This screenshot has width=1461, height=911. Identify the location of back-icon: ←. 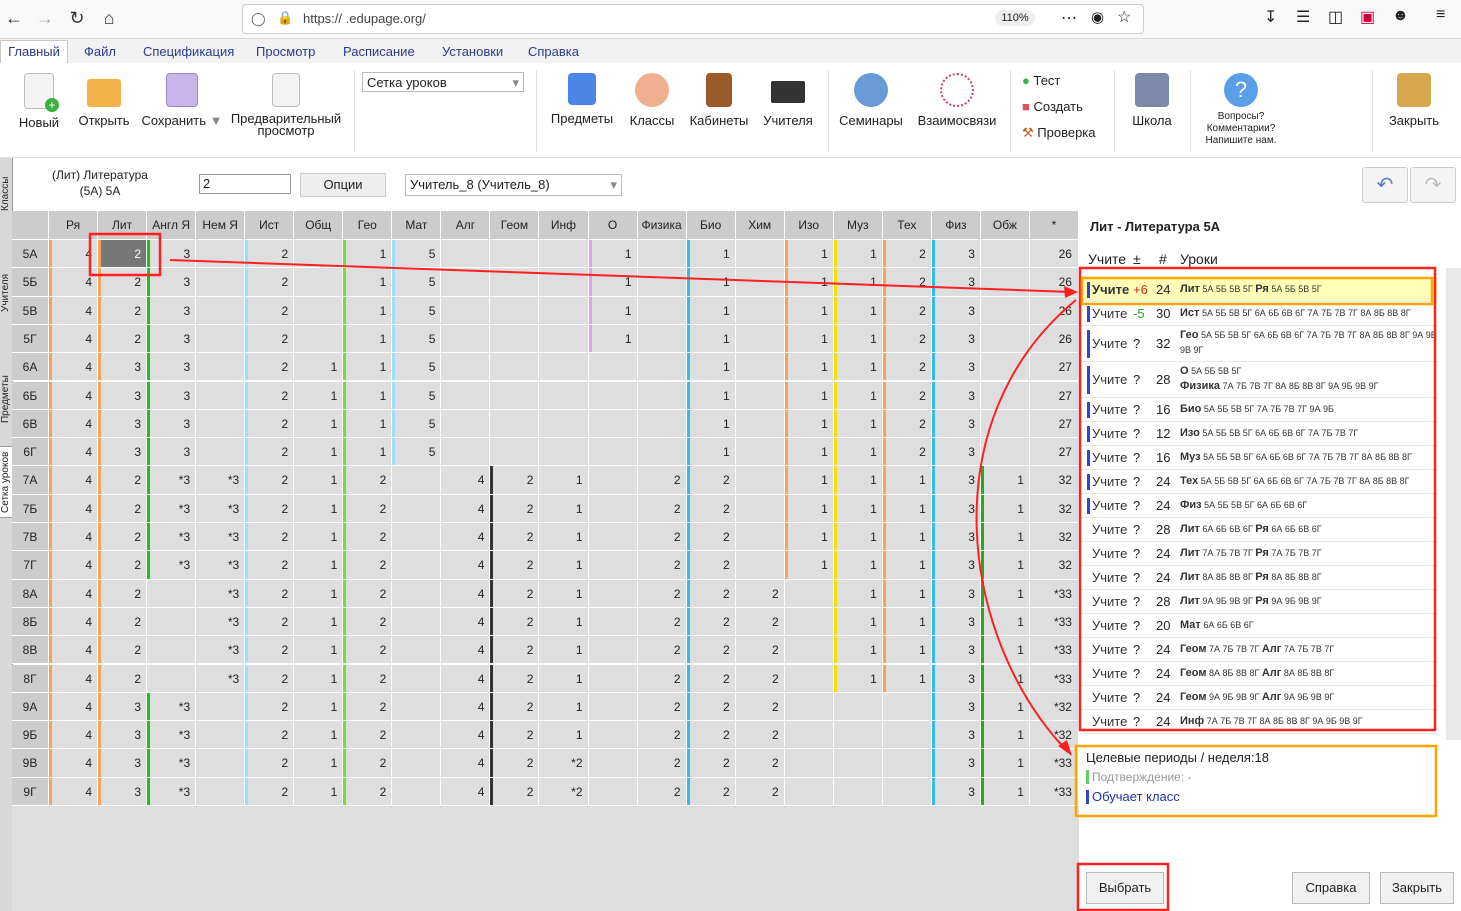
(14, 18).